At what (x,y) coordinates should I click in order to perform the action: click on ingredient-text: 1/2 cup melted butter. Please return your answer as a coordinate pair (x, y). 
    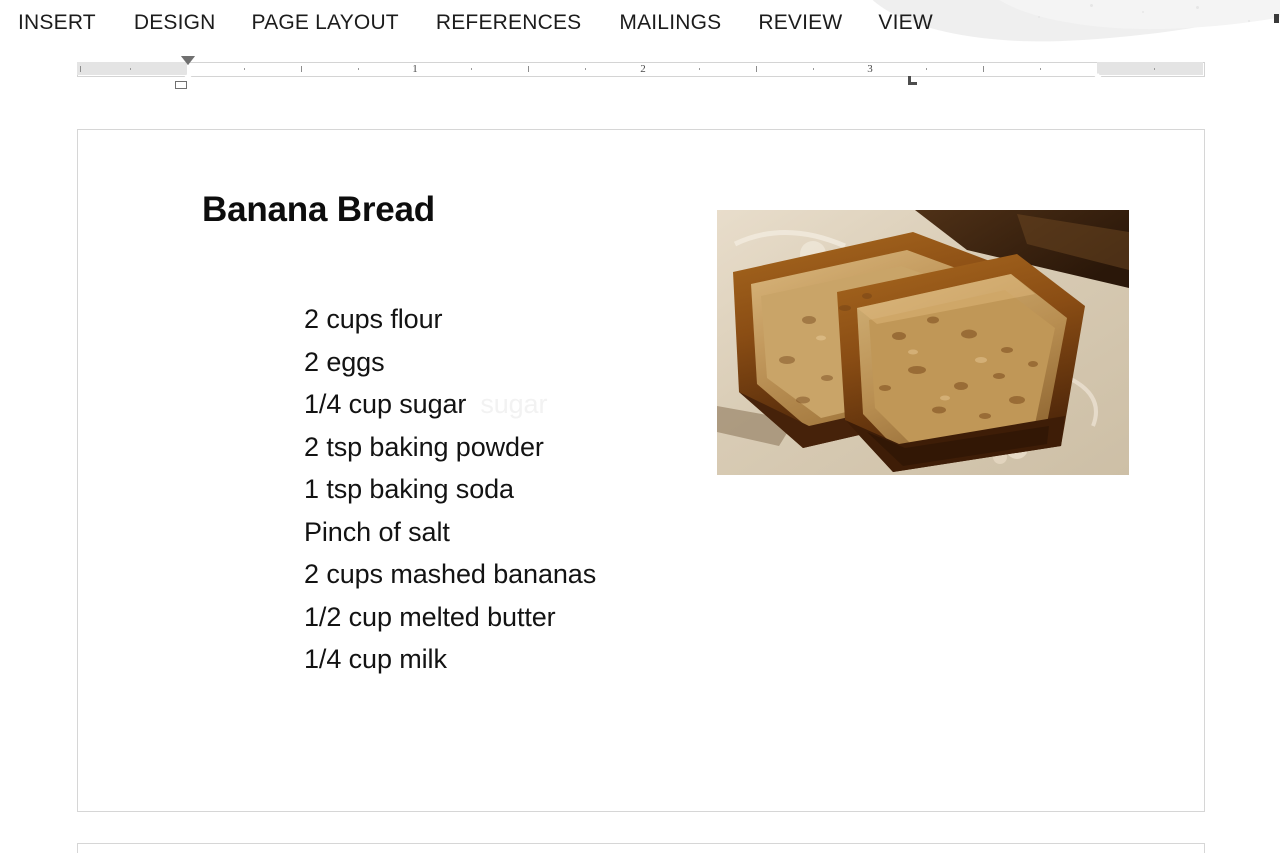
    Looking at the image, I should click on (430, 616).